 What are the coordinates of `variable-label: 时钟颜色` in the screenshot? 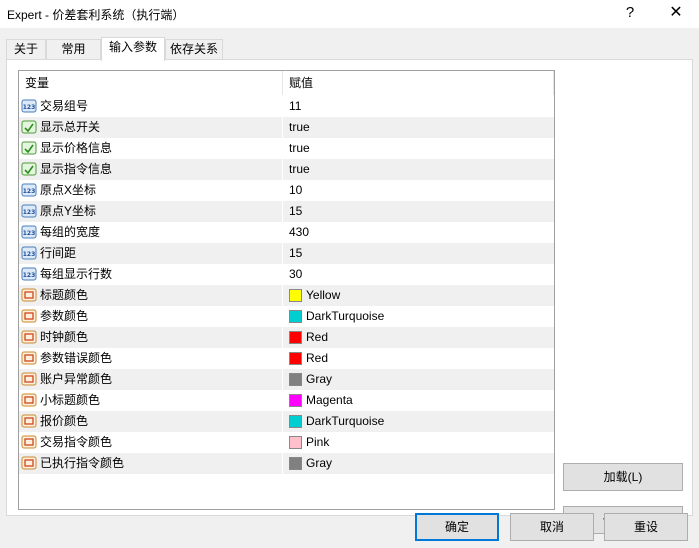 It's located at (64, 337).